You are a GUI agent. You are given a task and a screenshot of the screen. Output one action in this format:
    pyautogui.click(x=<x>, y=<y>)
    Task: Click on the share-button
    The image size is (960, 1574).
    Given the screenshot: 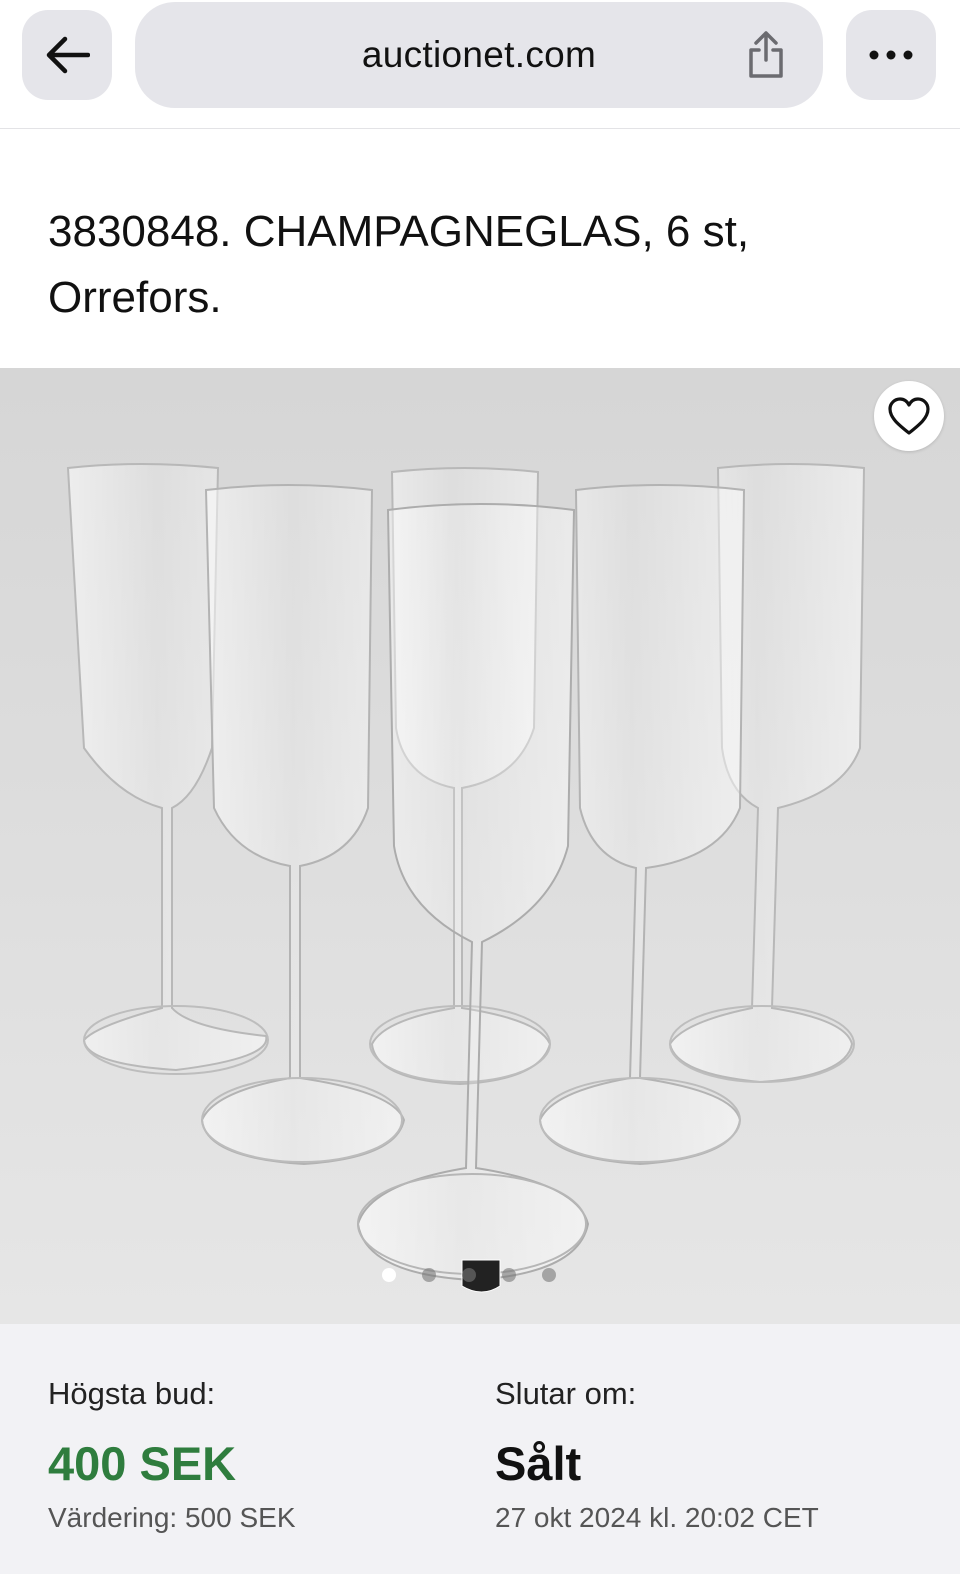 What is the action you would take?
    pyautogui.click(x=766, y=57)
    